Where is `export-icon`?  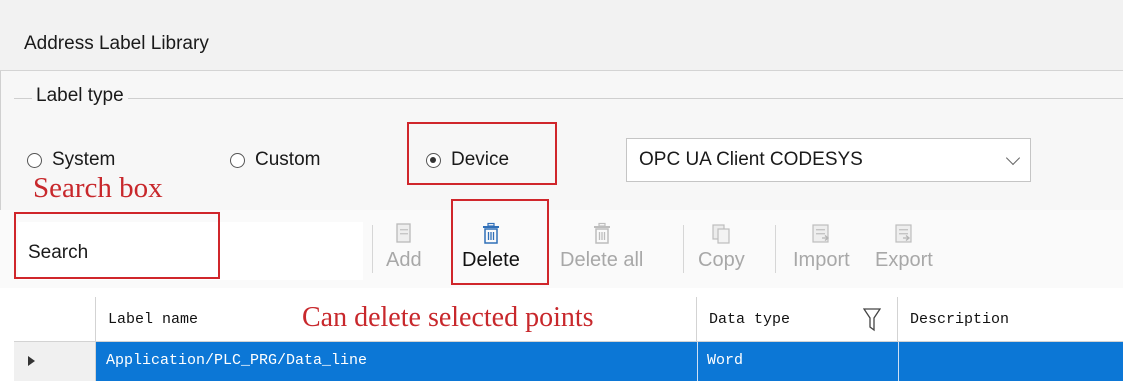 export-icon is located at coordinates (903, 233).